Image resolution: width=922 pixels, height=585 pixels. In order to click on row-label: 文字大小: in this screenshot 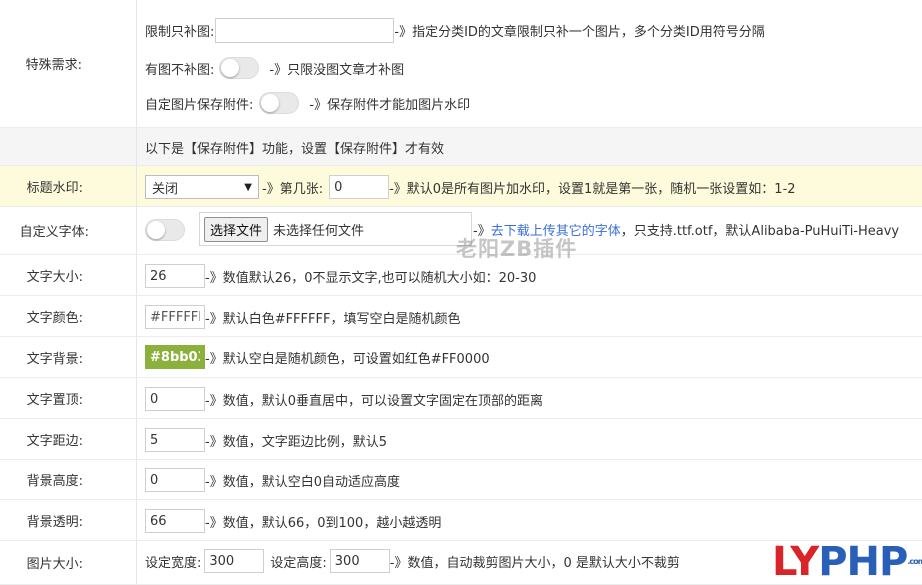, I will do `click(68, 275)`.